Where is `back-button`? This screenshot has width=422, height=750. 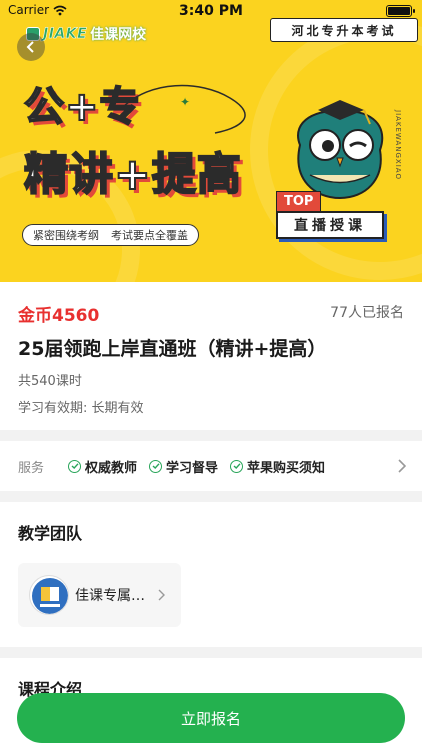
back-button is located at coordinates (31, 47).